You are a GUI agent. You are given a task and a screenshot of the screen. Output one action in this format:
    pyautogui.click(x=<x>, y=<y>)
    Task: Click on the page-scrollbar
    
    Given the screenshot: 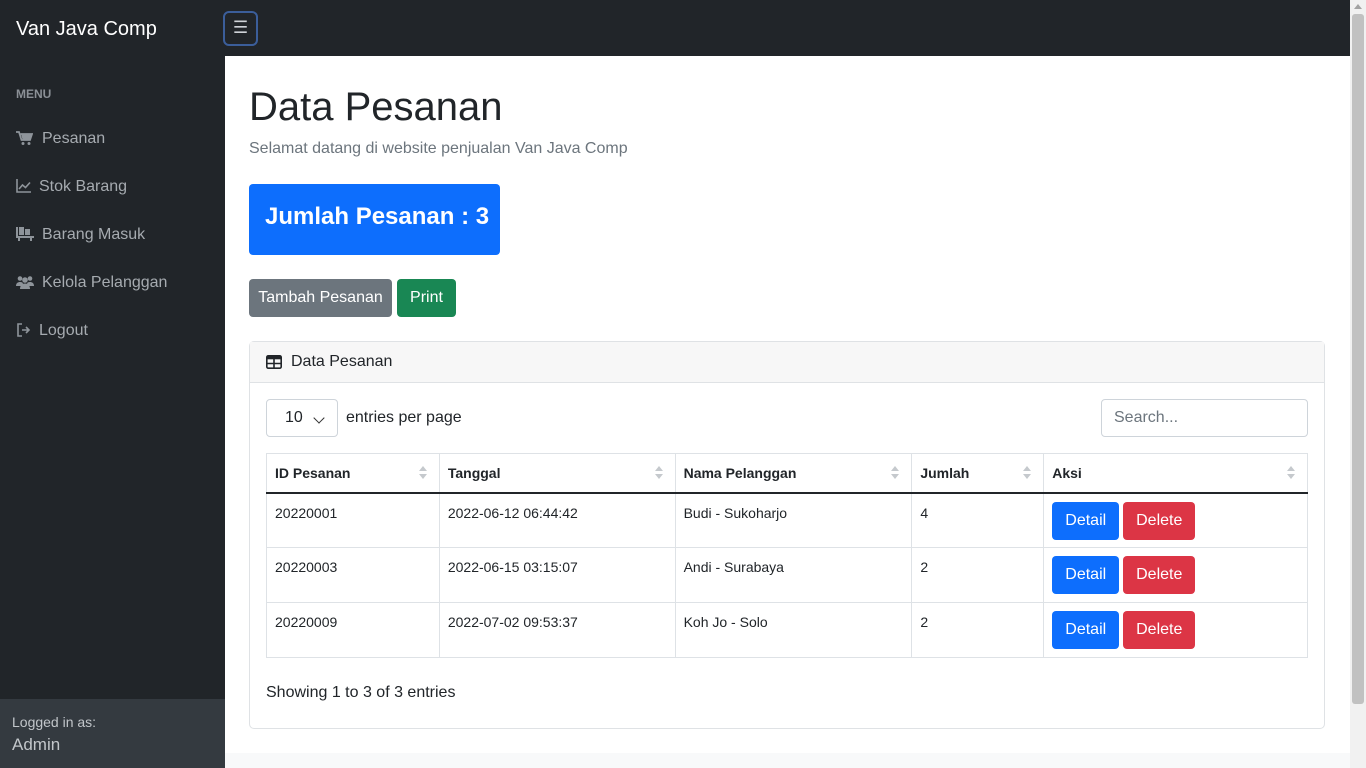 What is the action you would take?
    pyautogui.click(x=1358, y=384)
    